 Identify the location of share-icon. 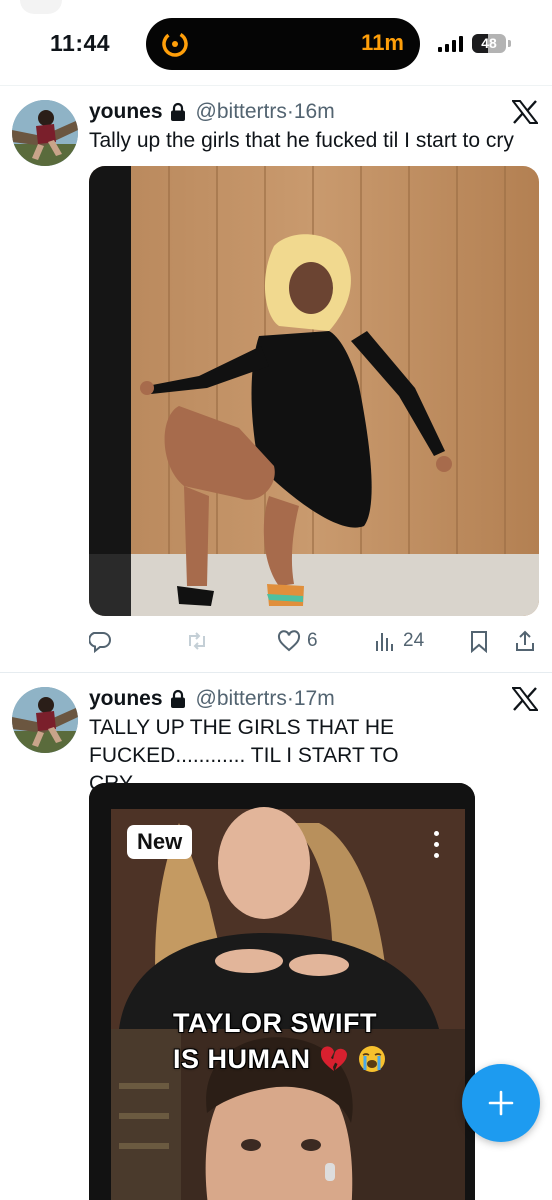
(525, 640).